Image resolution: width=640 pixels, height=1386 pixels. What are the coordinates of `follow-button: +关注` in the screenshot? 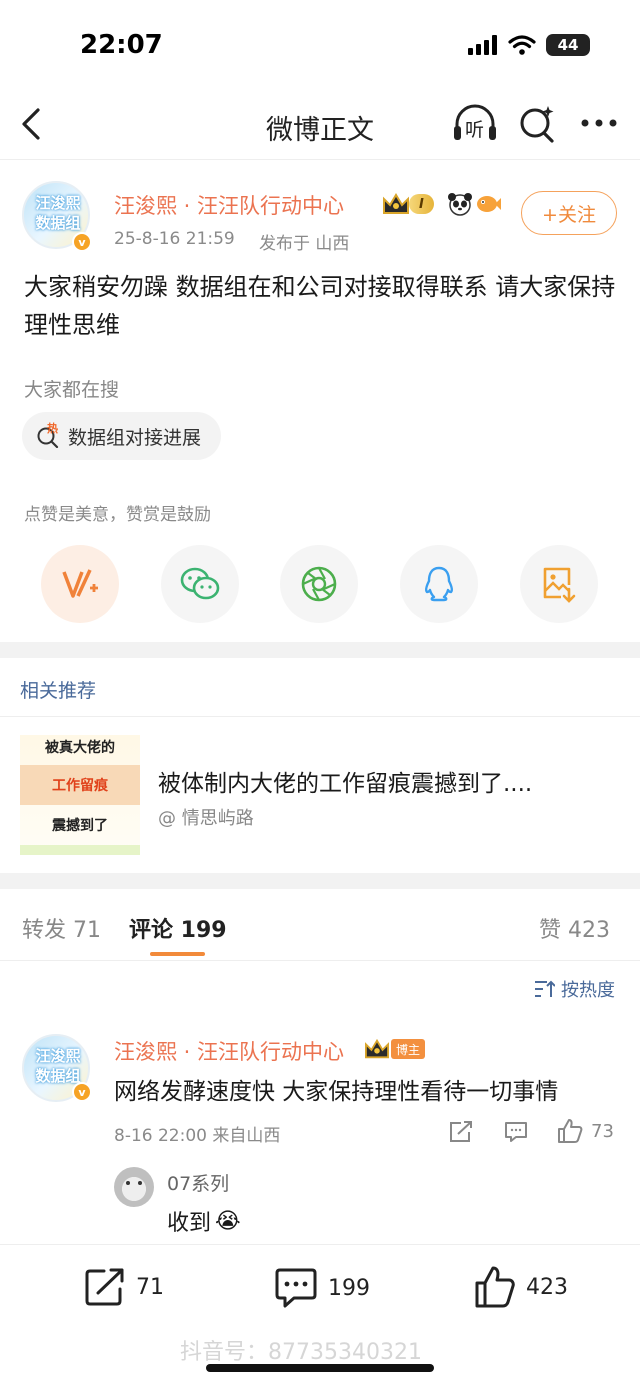 It's located at (569, 213).